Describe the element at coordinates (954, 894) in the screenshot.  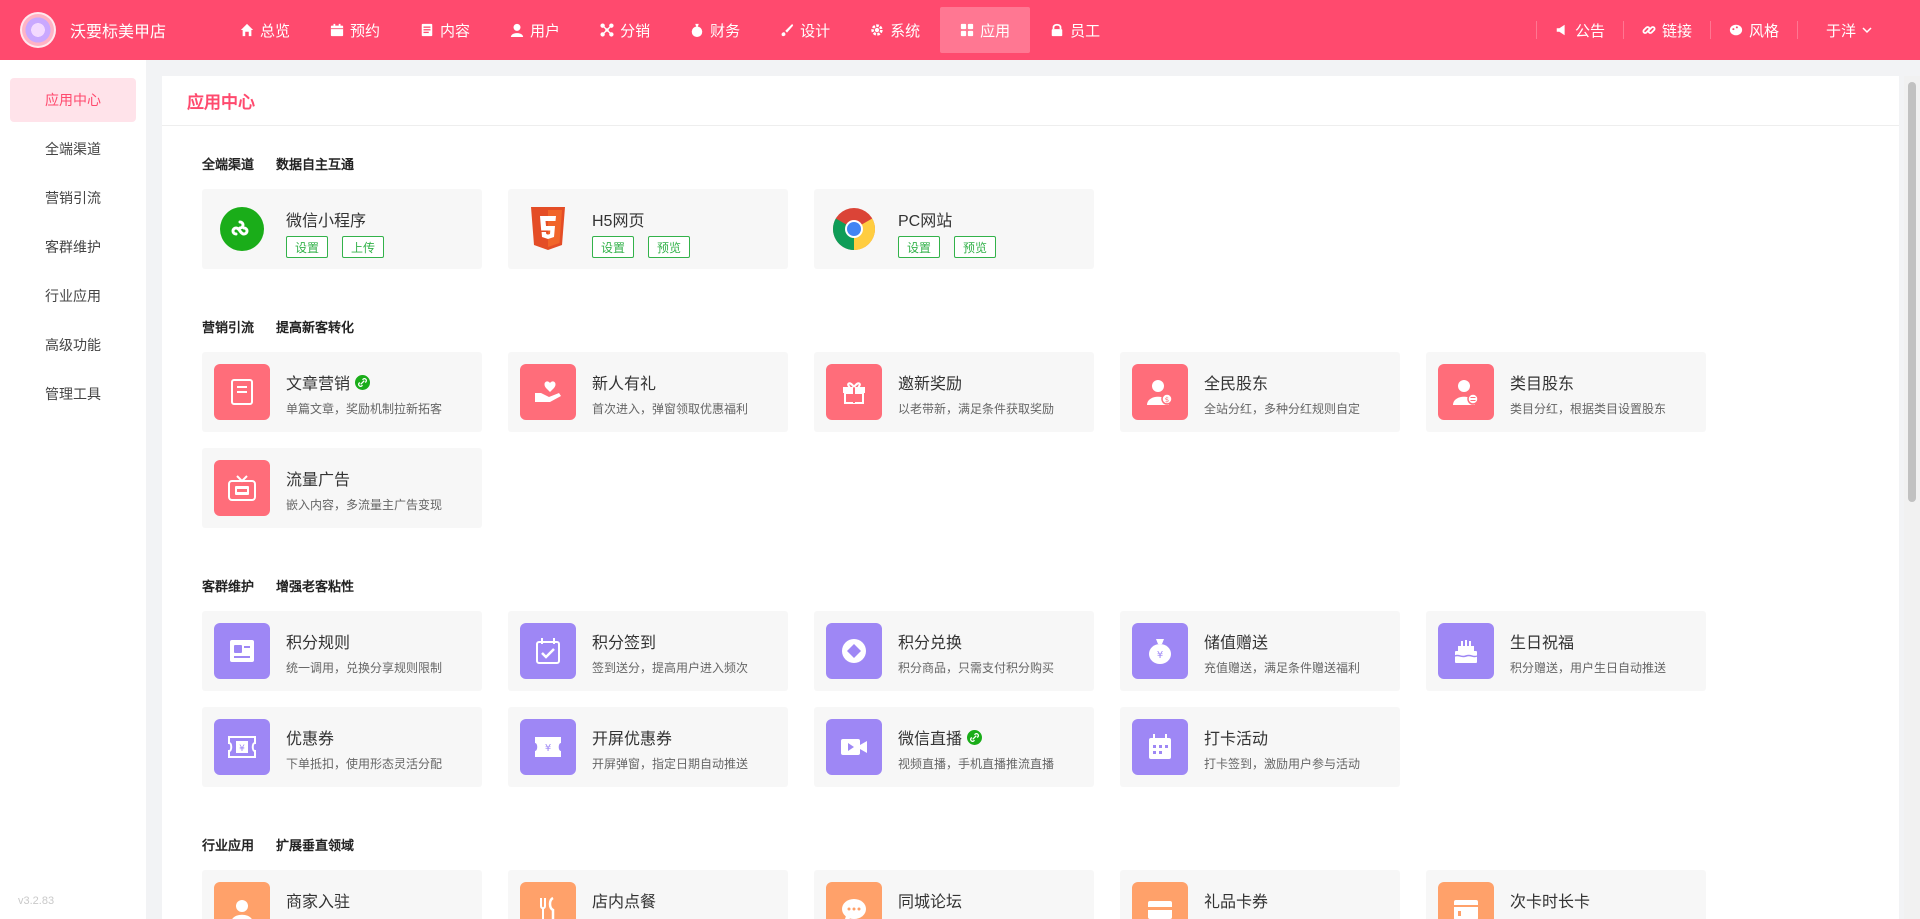
I see `app-card-forum: 同城论坛` at that location.